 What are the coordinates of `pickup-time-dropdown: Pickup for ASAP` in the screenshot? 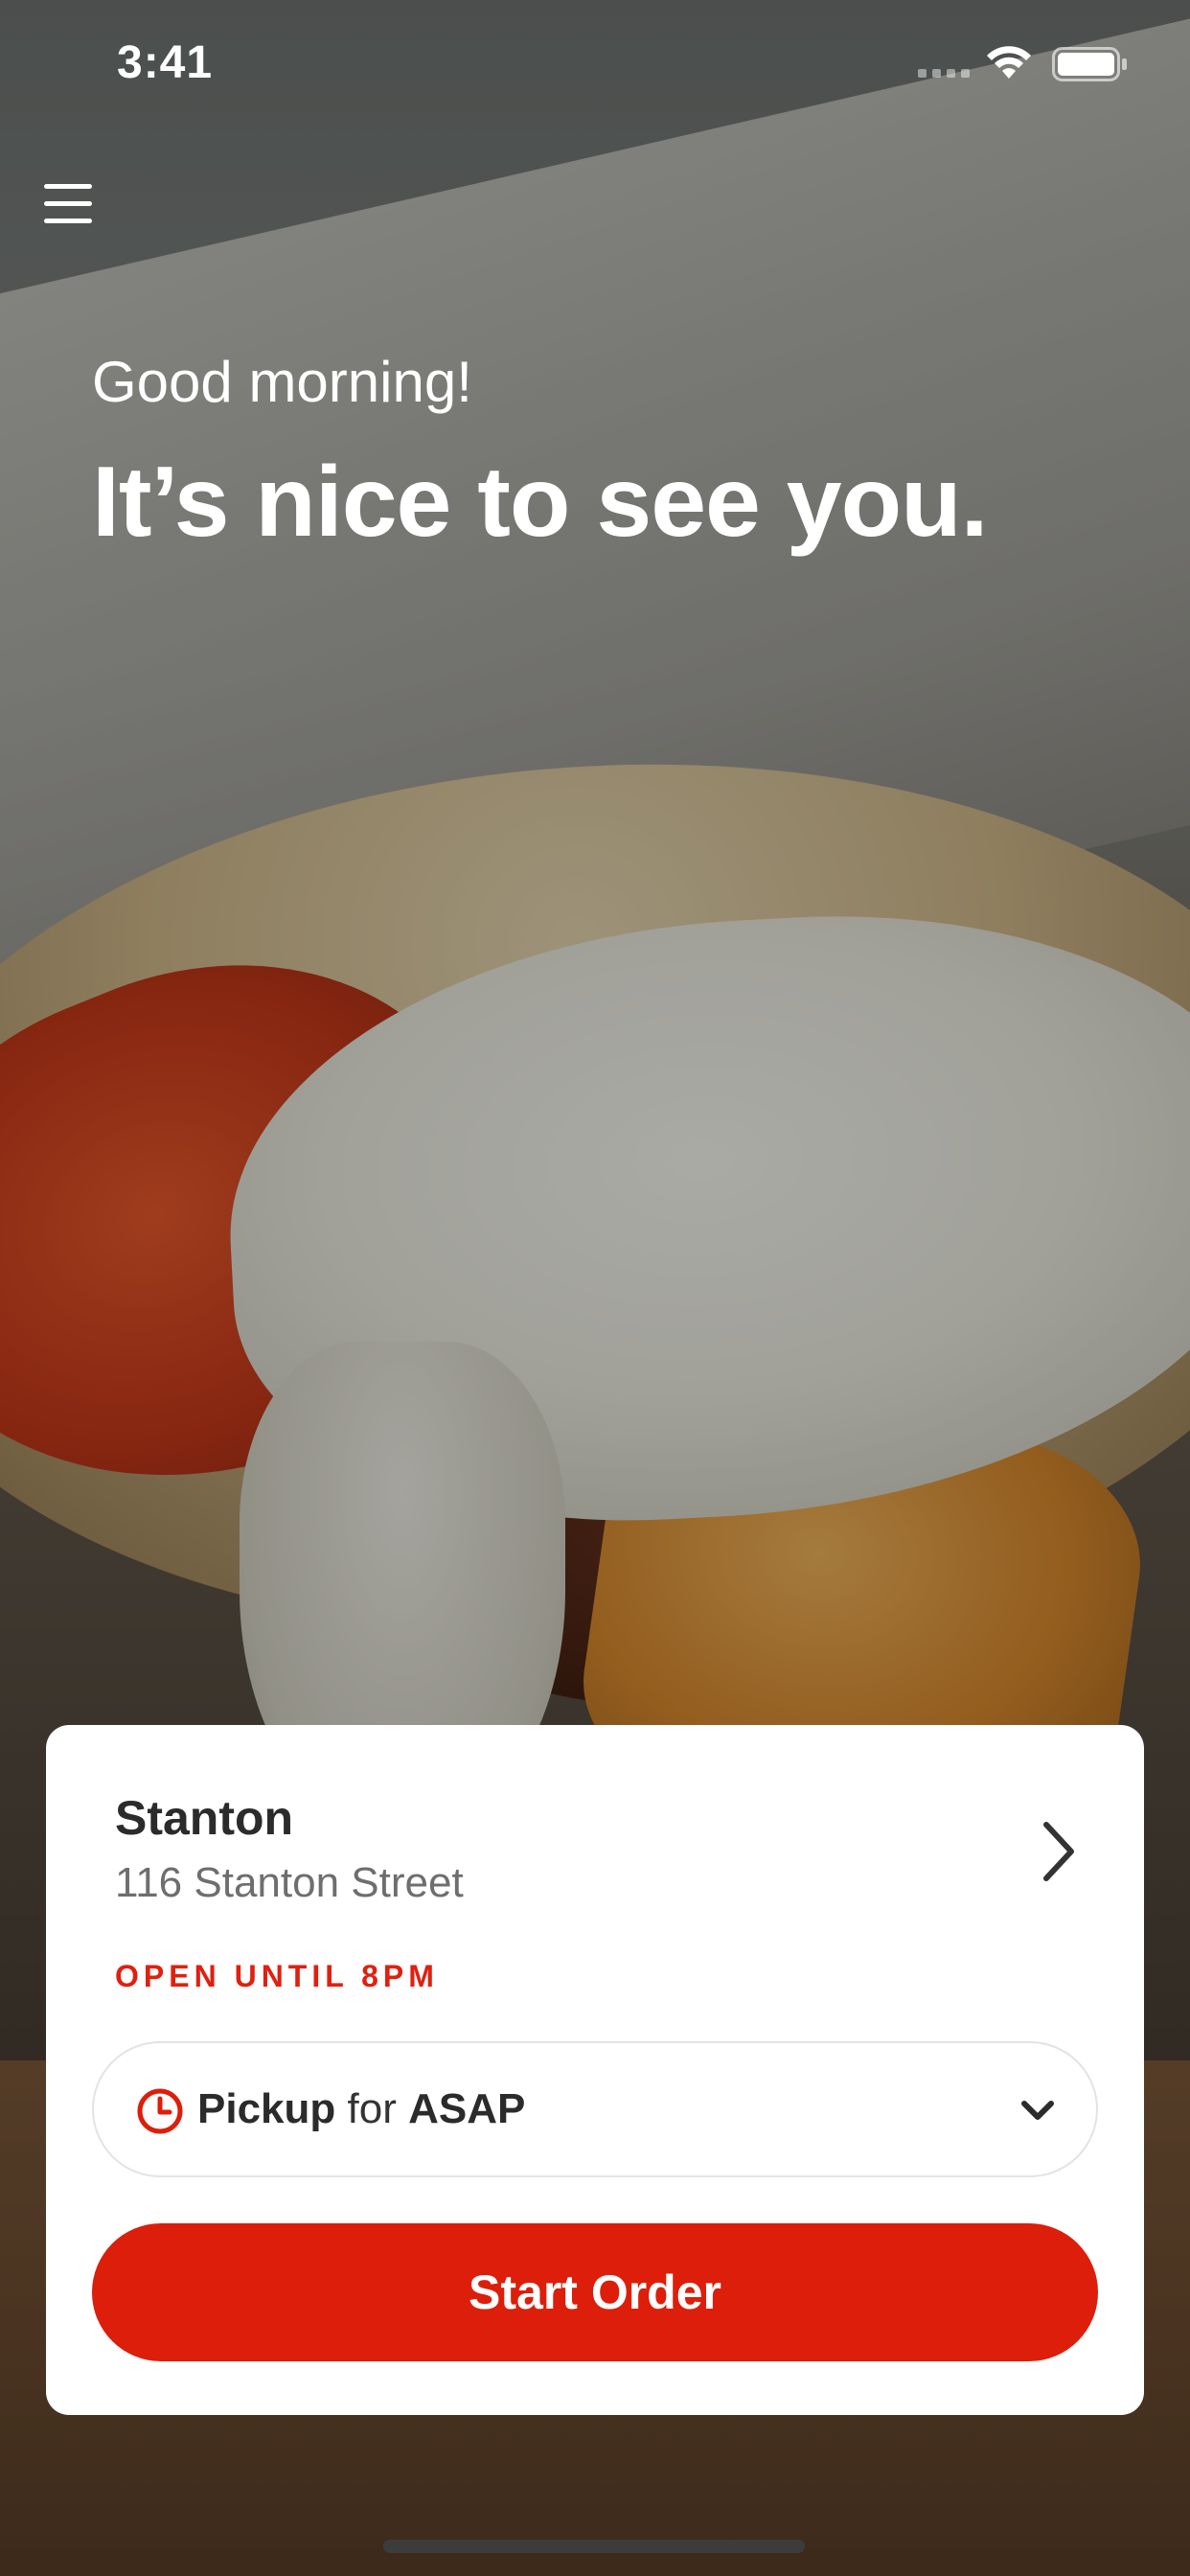 It's located at (595, 2109).